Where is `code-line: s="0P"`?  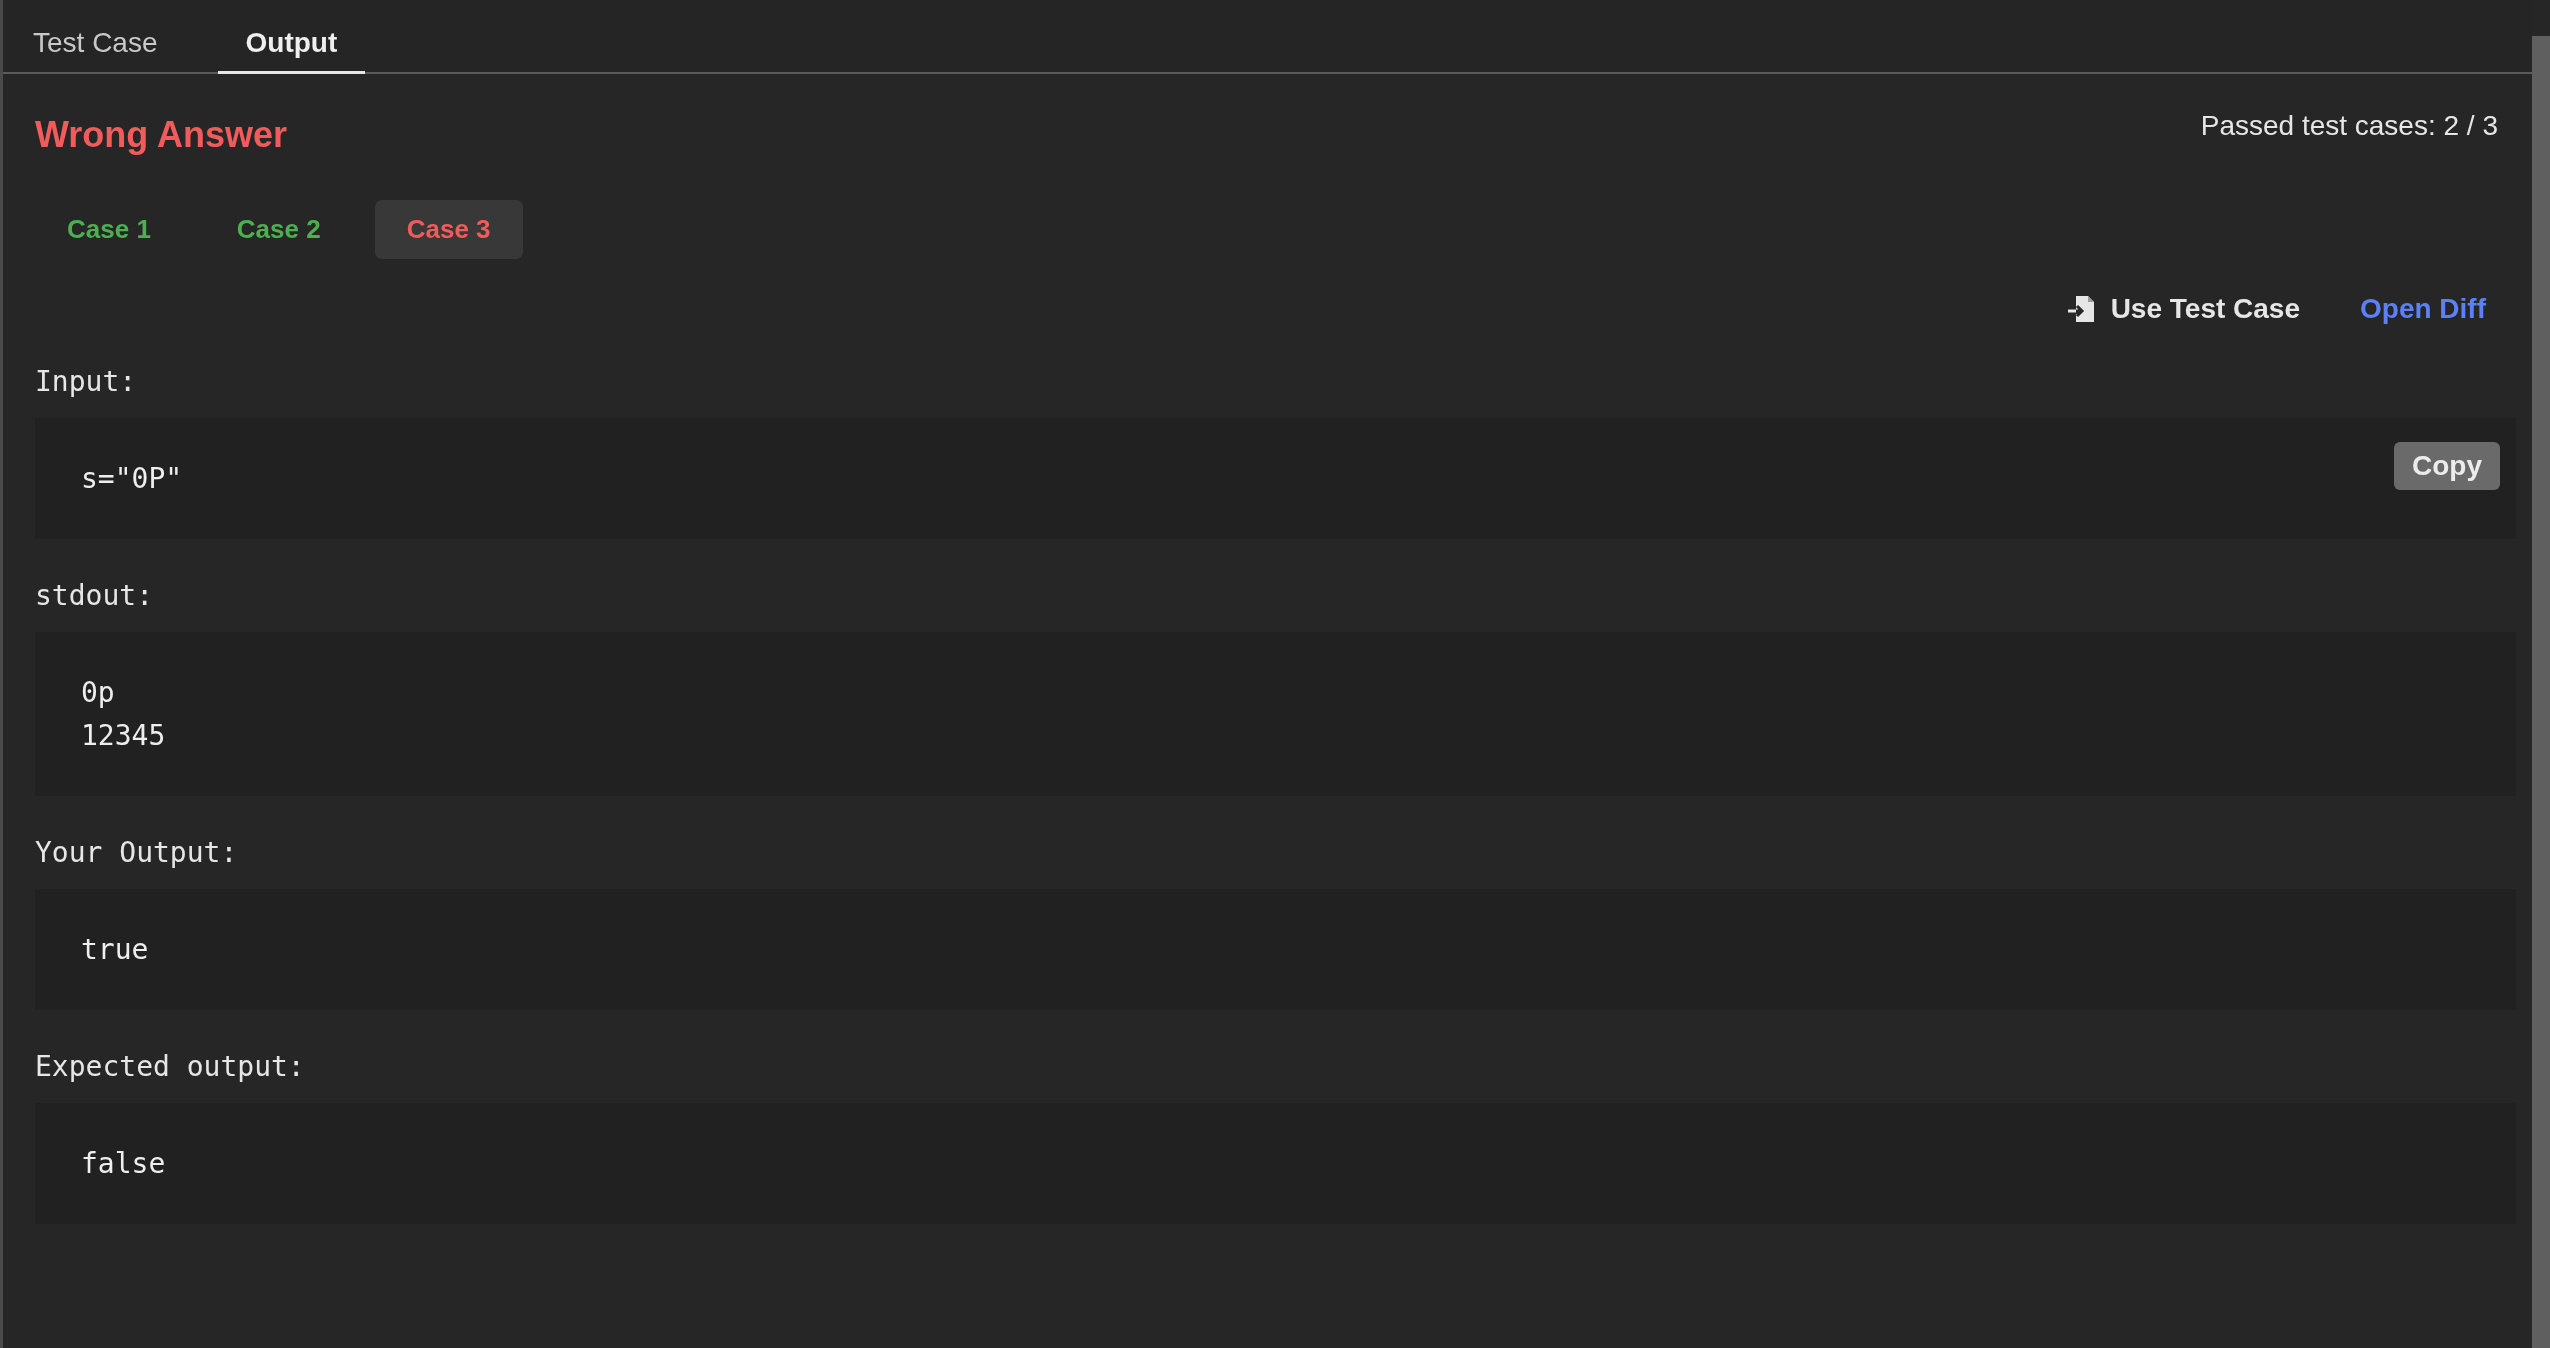 code-line: s="0P" is located at coordinates (132, 478).